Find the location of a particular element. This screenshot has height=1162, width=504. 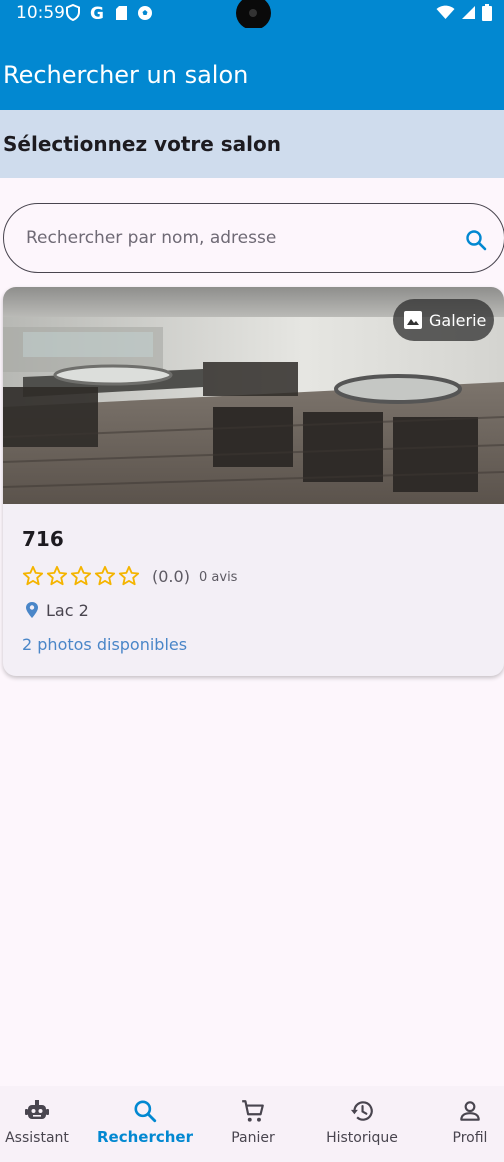

robot-icon is located at coordinates (37, 1109).